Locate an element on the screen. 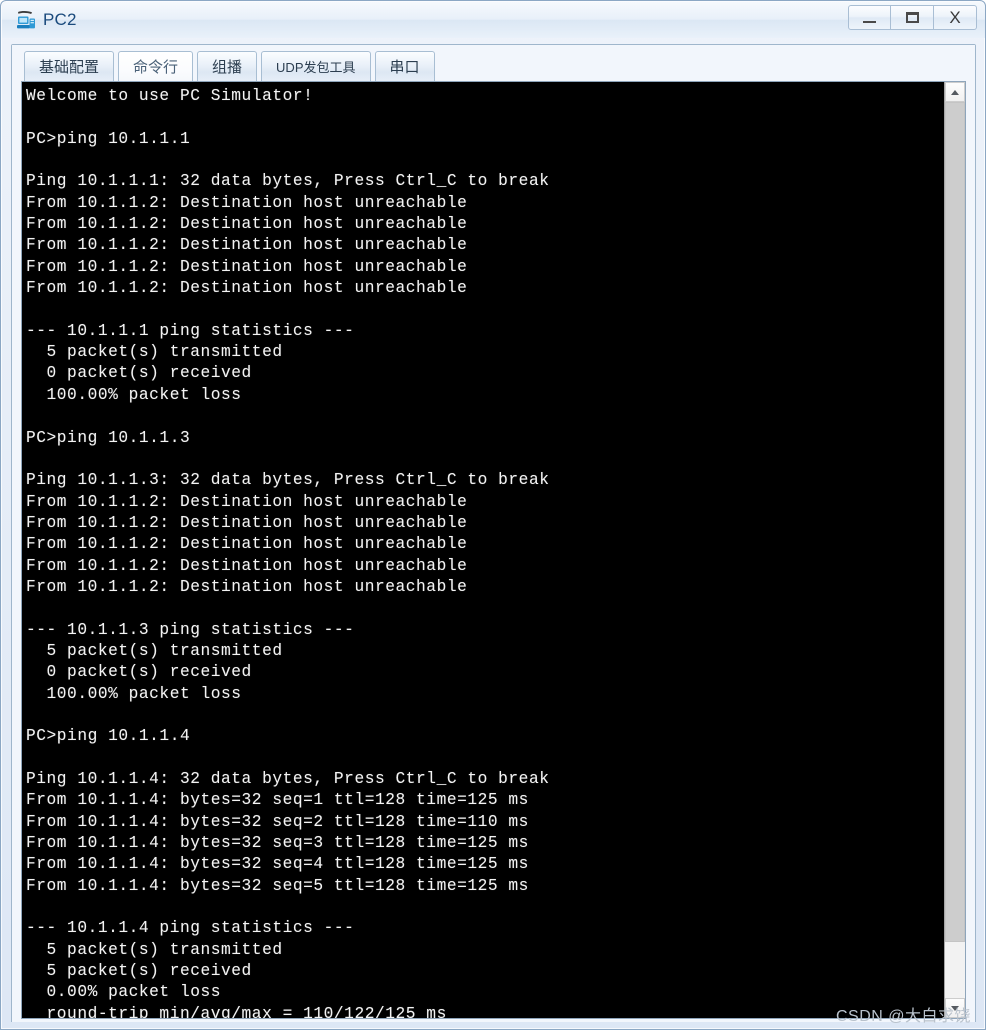  tab-label: 串口 is located at coordinates (404, 67).